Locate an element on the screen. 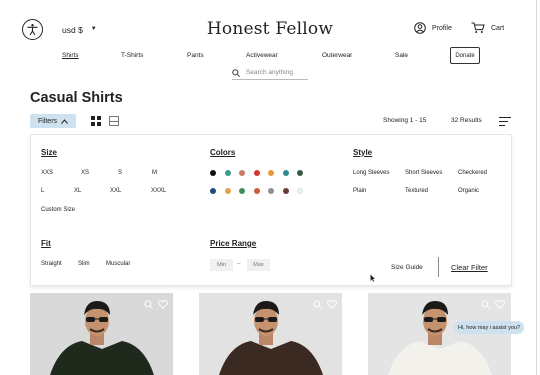 This screenshot has width=540, height=375. showing-range: Showing 1 - 15 is located at coordinates (405, 120).